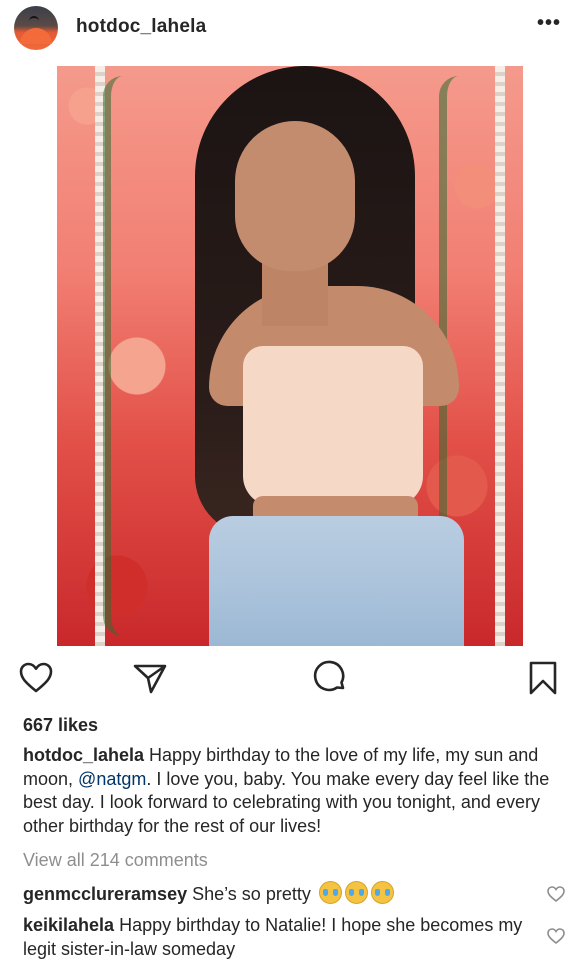 The width and height of the screenshot is (581, 961). Describe the element at coordinates (251, 894) in the screenshot. I see `comment-text: She’s so pretty` at that location.